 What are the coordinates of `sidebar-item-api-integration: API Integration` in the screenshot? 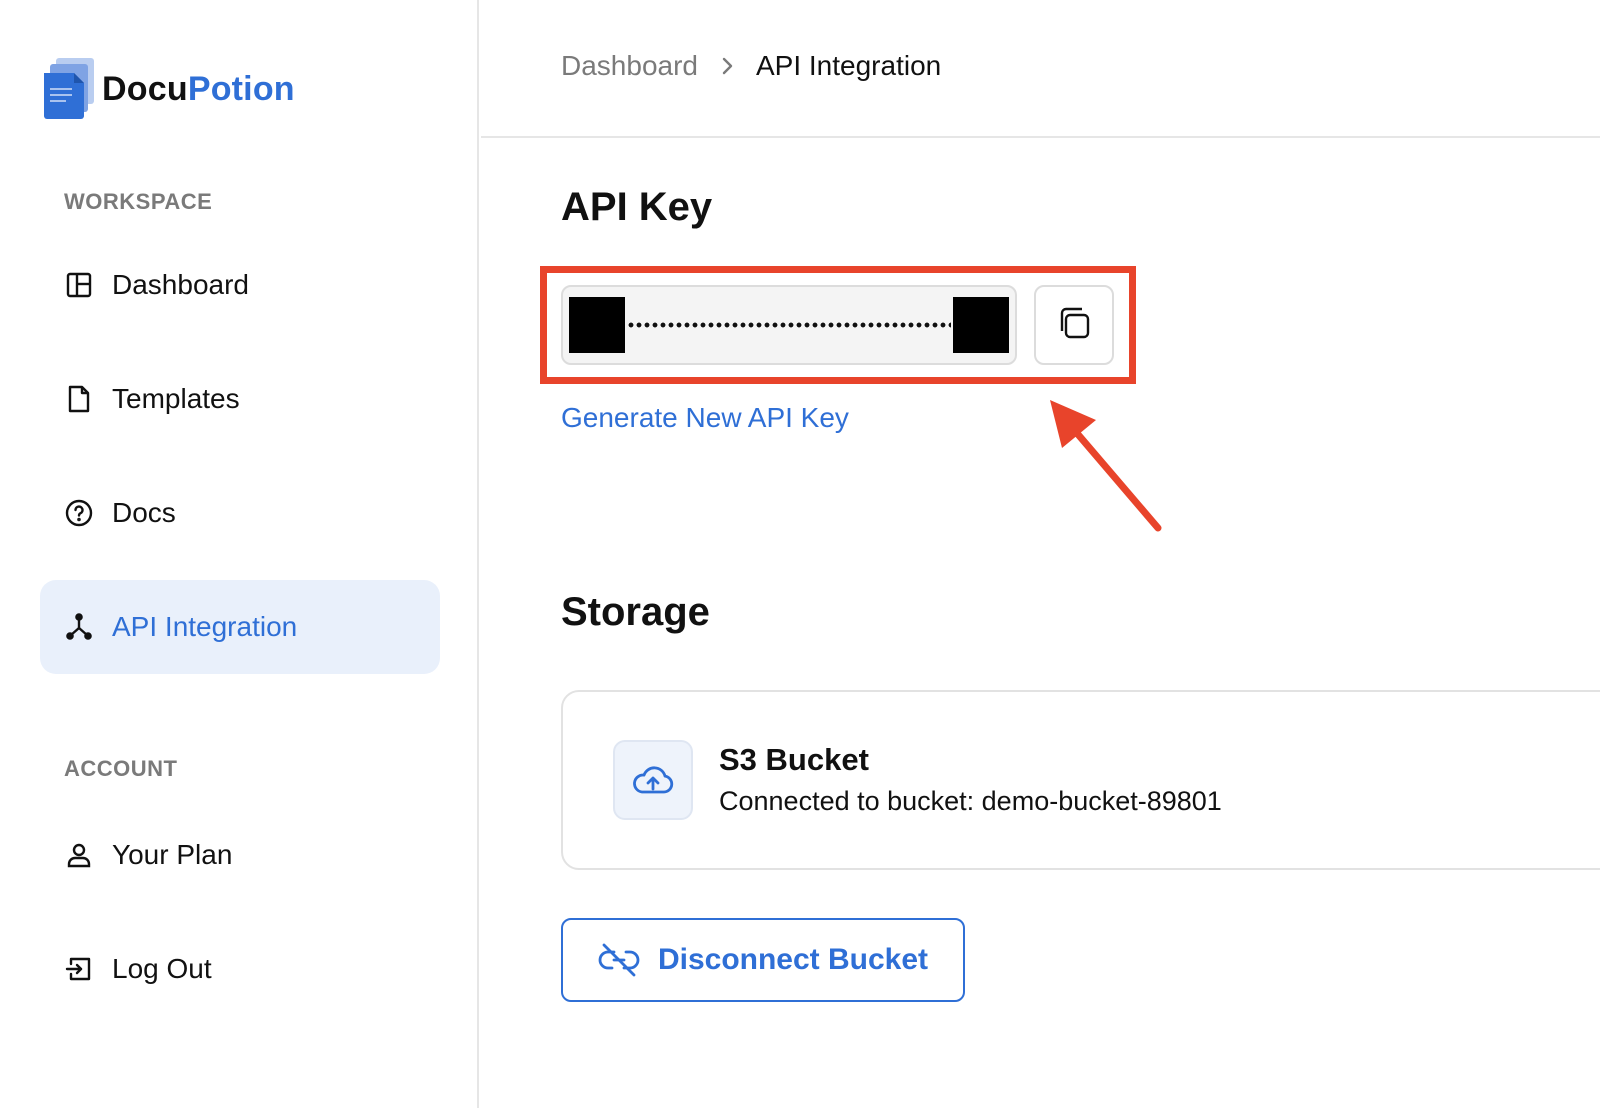 It's located at (240, 627).